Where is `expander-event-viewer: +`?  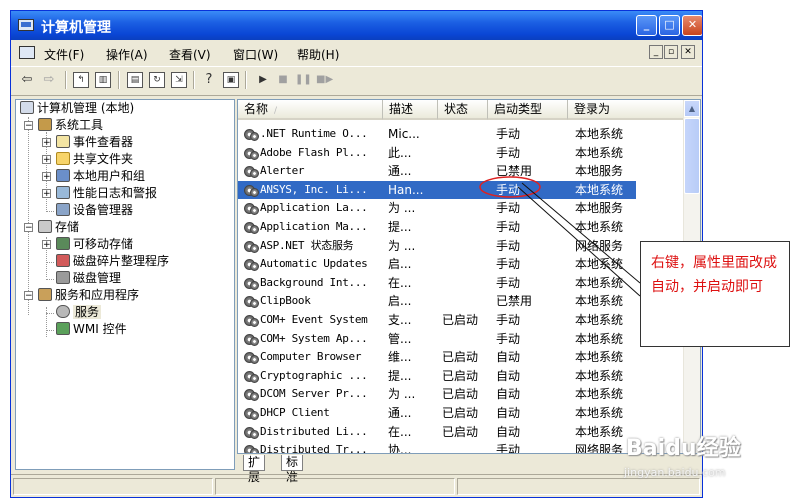
expander-event-viewer: + is located at coordinates (46, 143).